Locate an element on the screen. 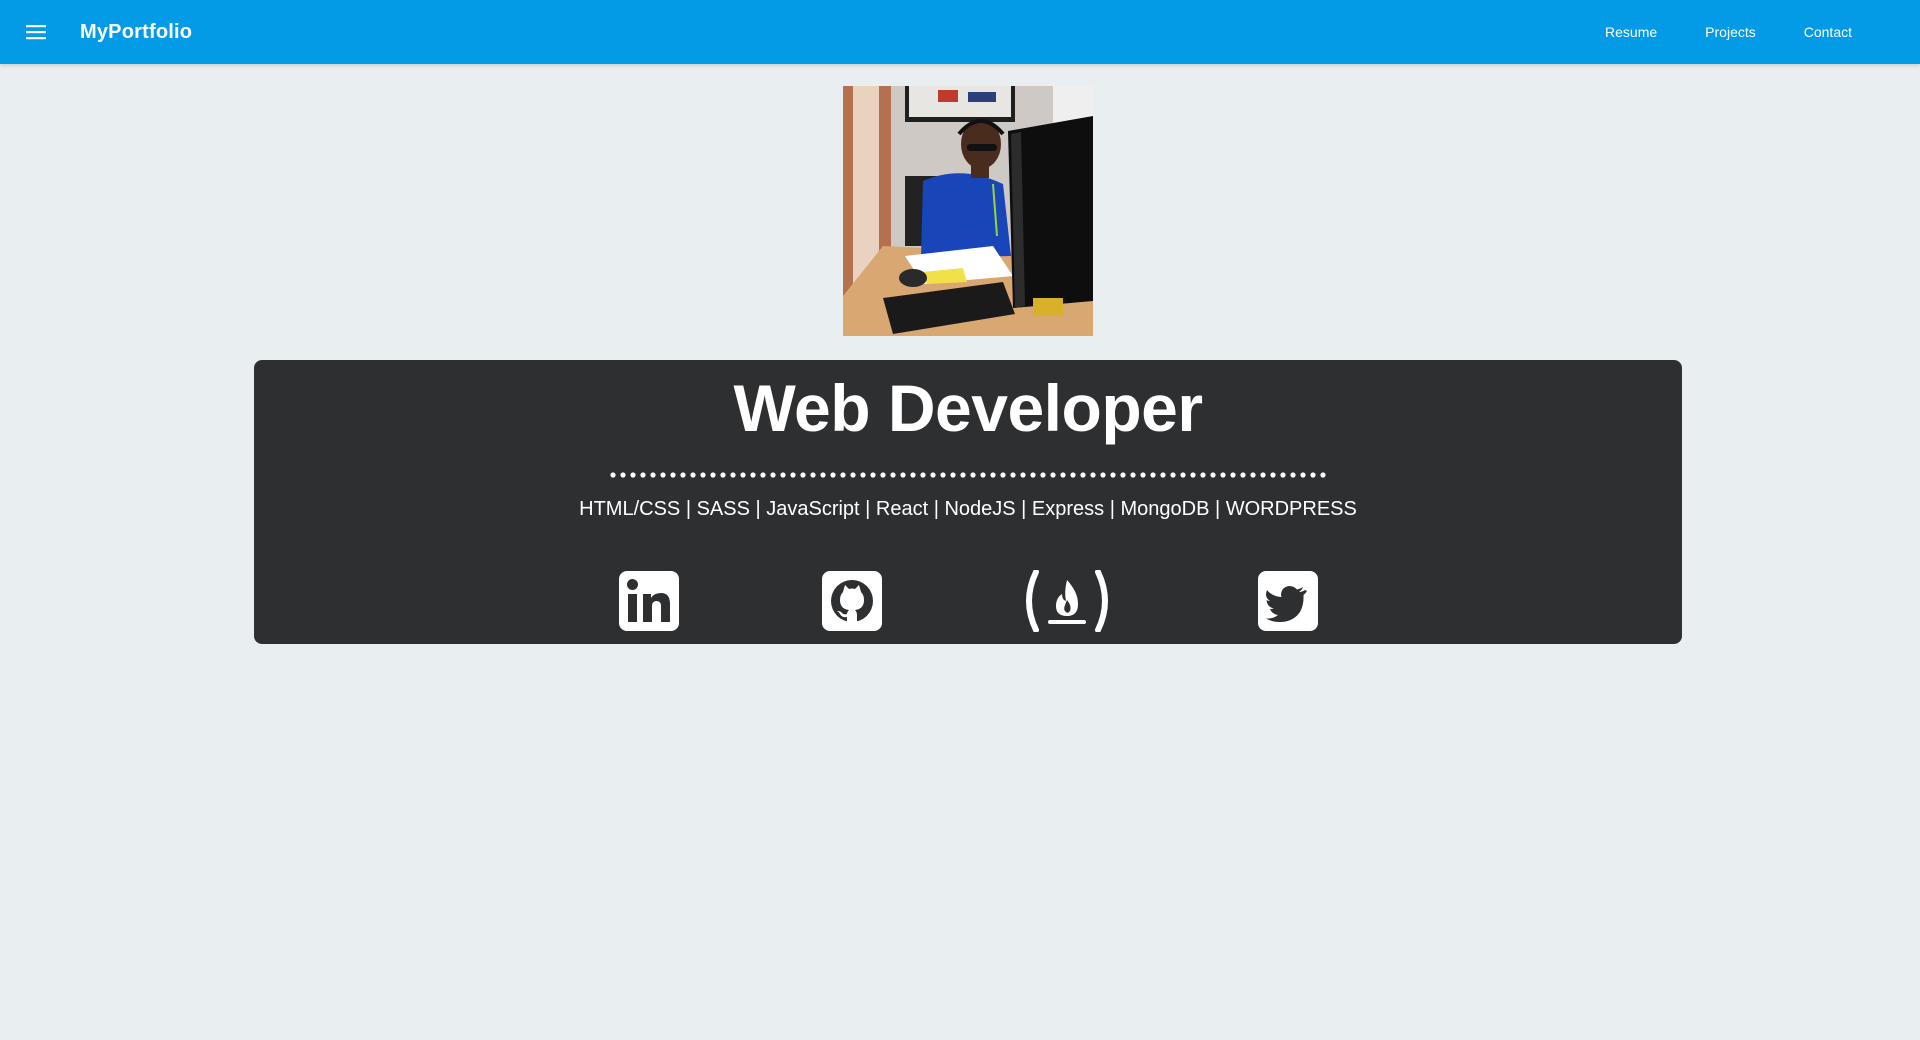 This screenshot has height=1040, width=1920. nav-link-contact: Contact is located at coordinates (1828, 32).